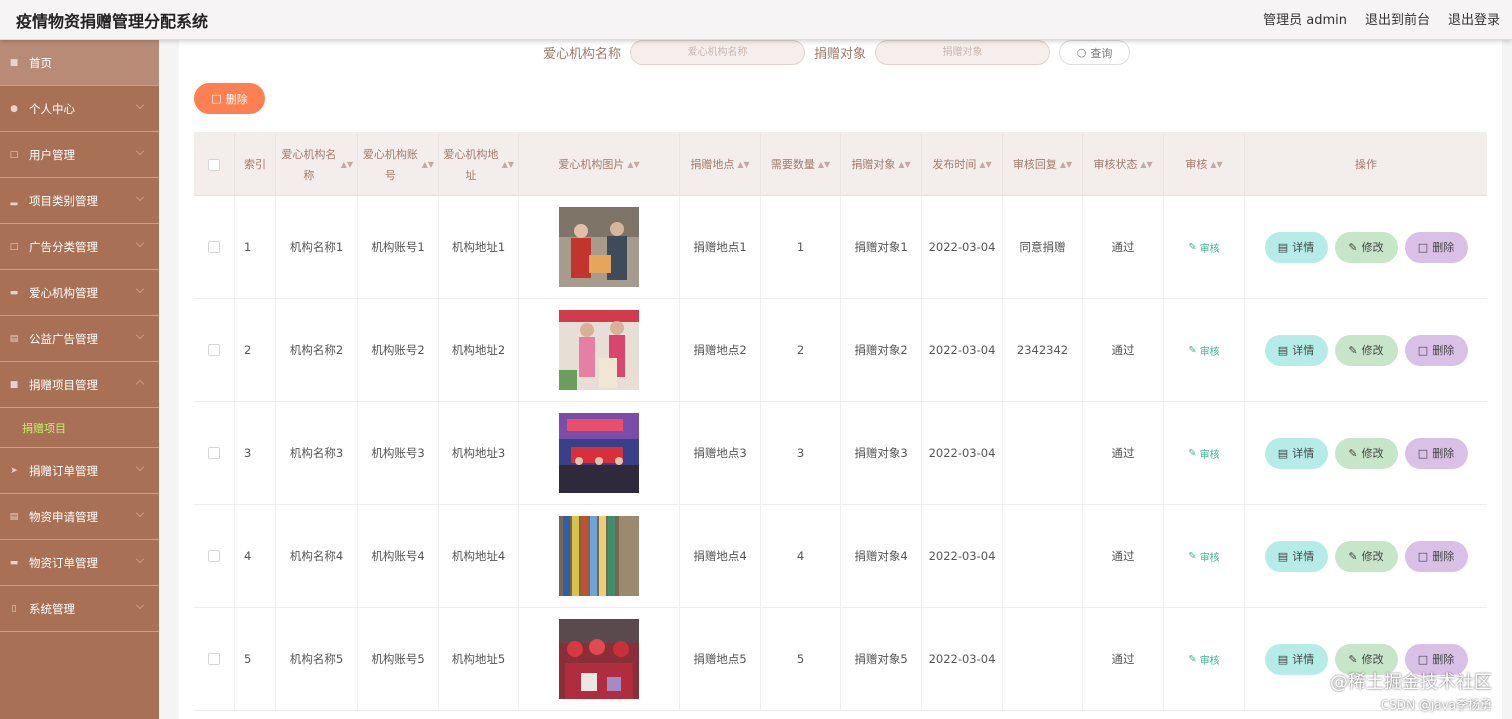  What do you see at coordinates (718, 52) in the screenshot?
I see `org-name-input: 爱心机构名称` at bounding box center [718, 52].